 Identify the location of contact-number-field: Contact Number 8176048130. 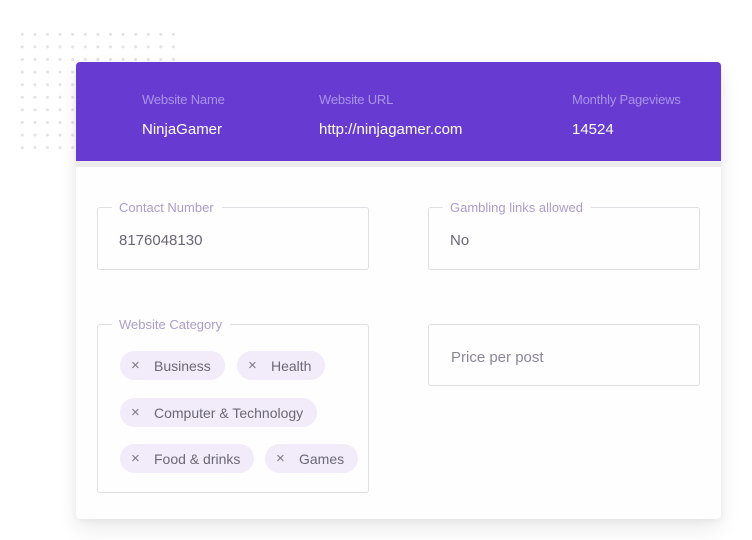
(233, 235).